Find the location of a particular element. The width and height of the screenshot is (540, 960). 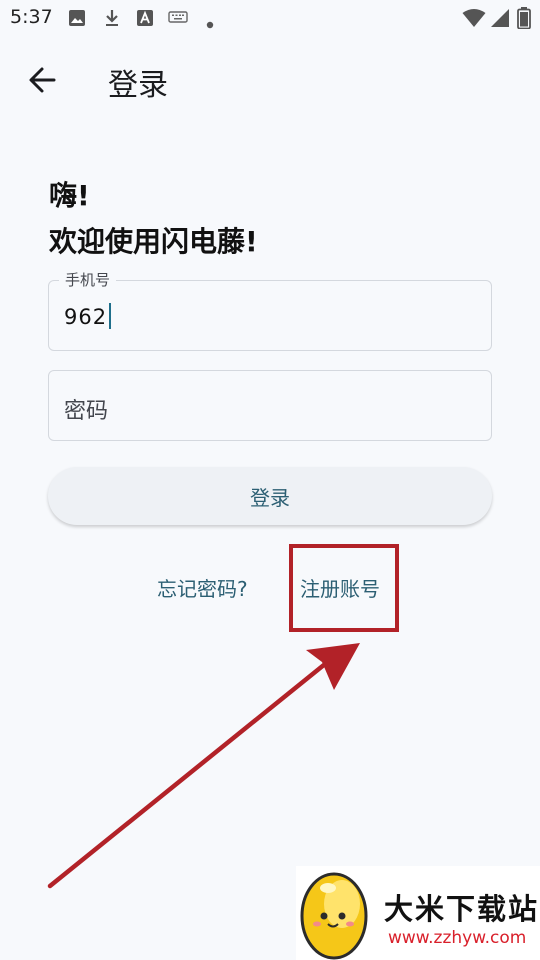

battery-icon is located at coordinates (524, 20).